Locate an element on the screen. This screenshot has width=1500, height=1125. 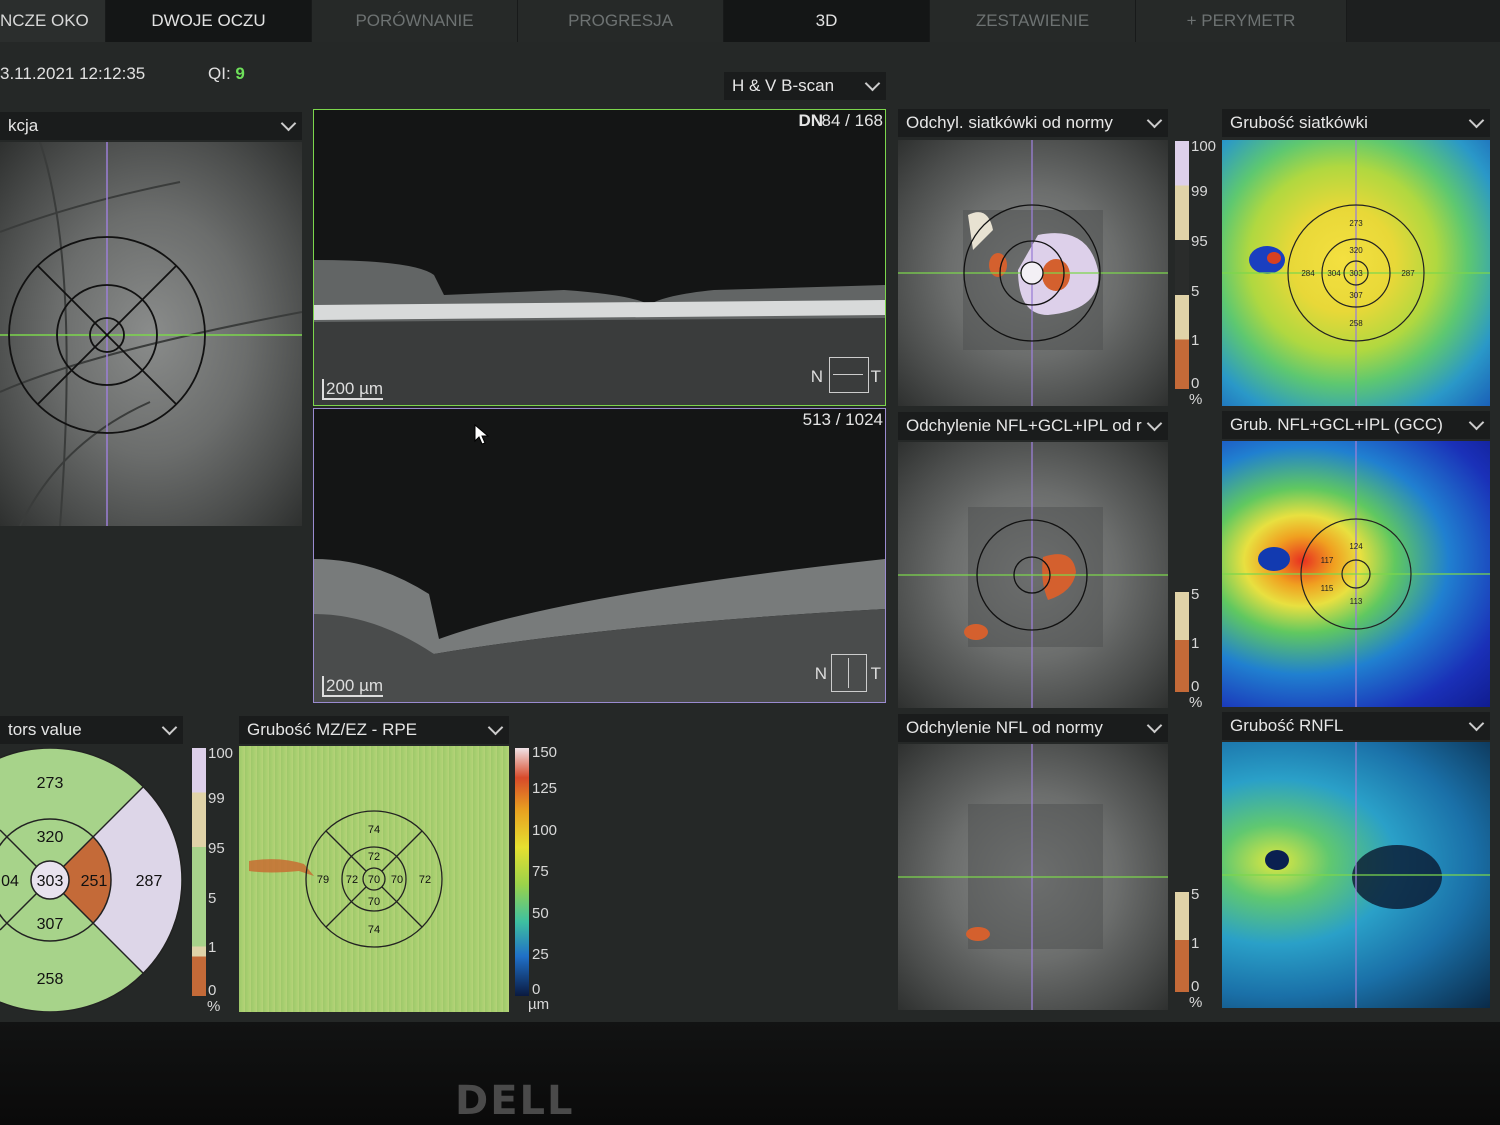
vertical-scale-bar: 200 µm is located at coordinates (353, 686).